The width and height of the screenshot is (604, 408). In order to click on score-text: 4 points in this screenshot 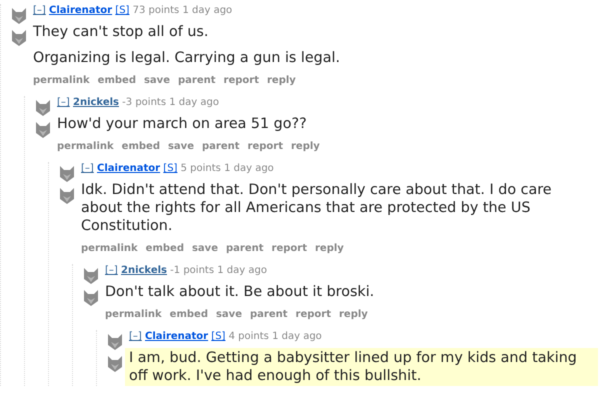, I will do `click(248, 336)`.